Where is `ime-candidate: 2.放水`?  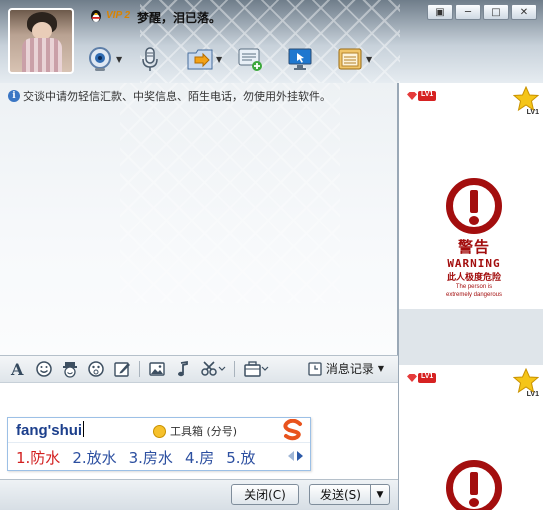 ime-candidate: 2.放水 is located at coordinates (94, 457).